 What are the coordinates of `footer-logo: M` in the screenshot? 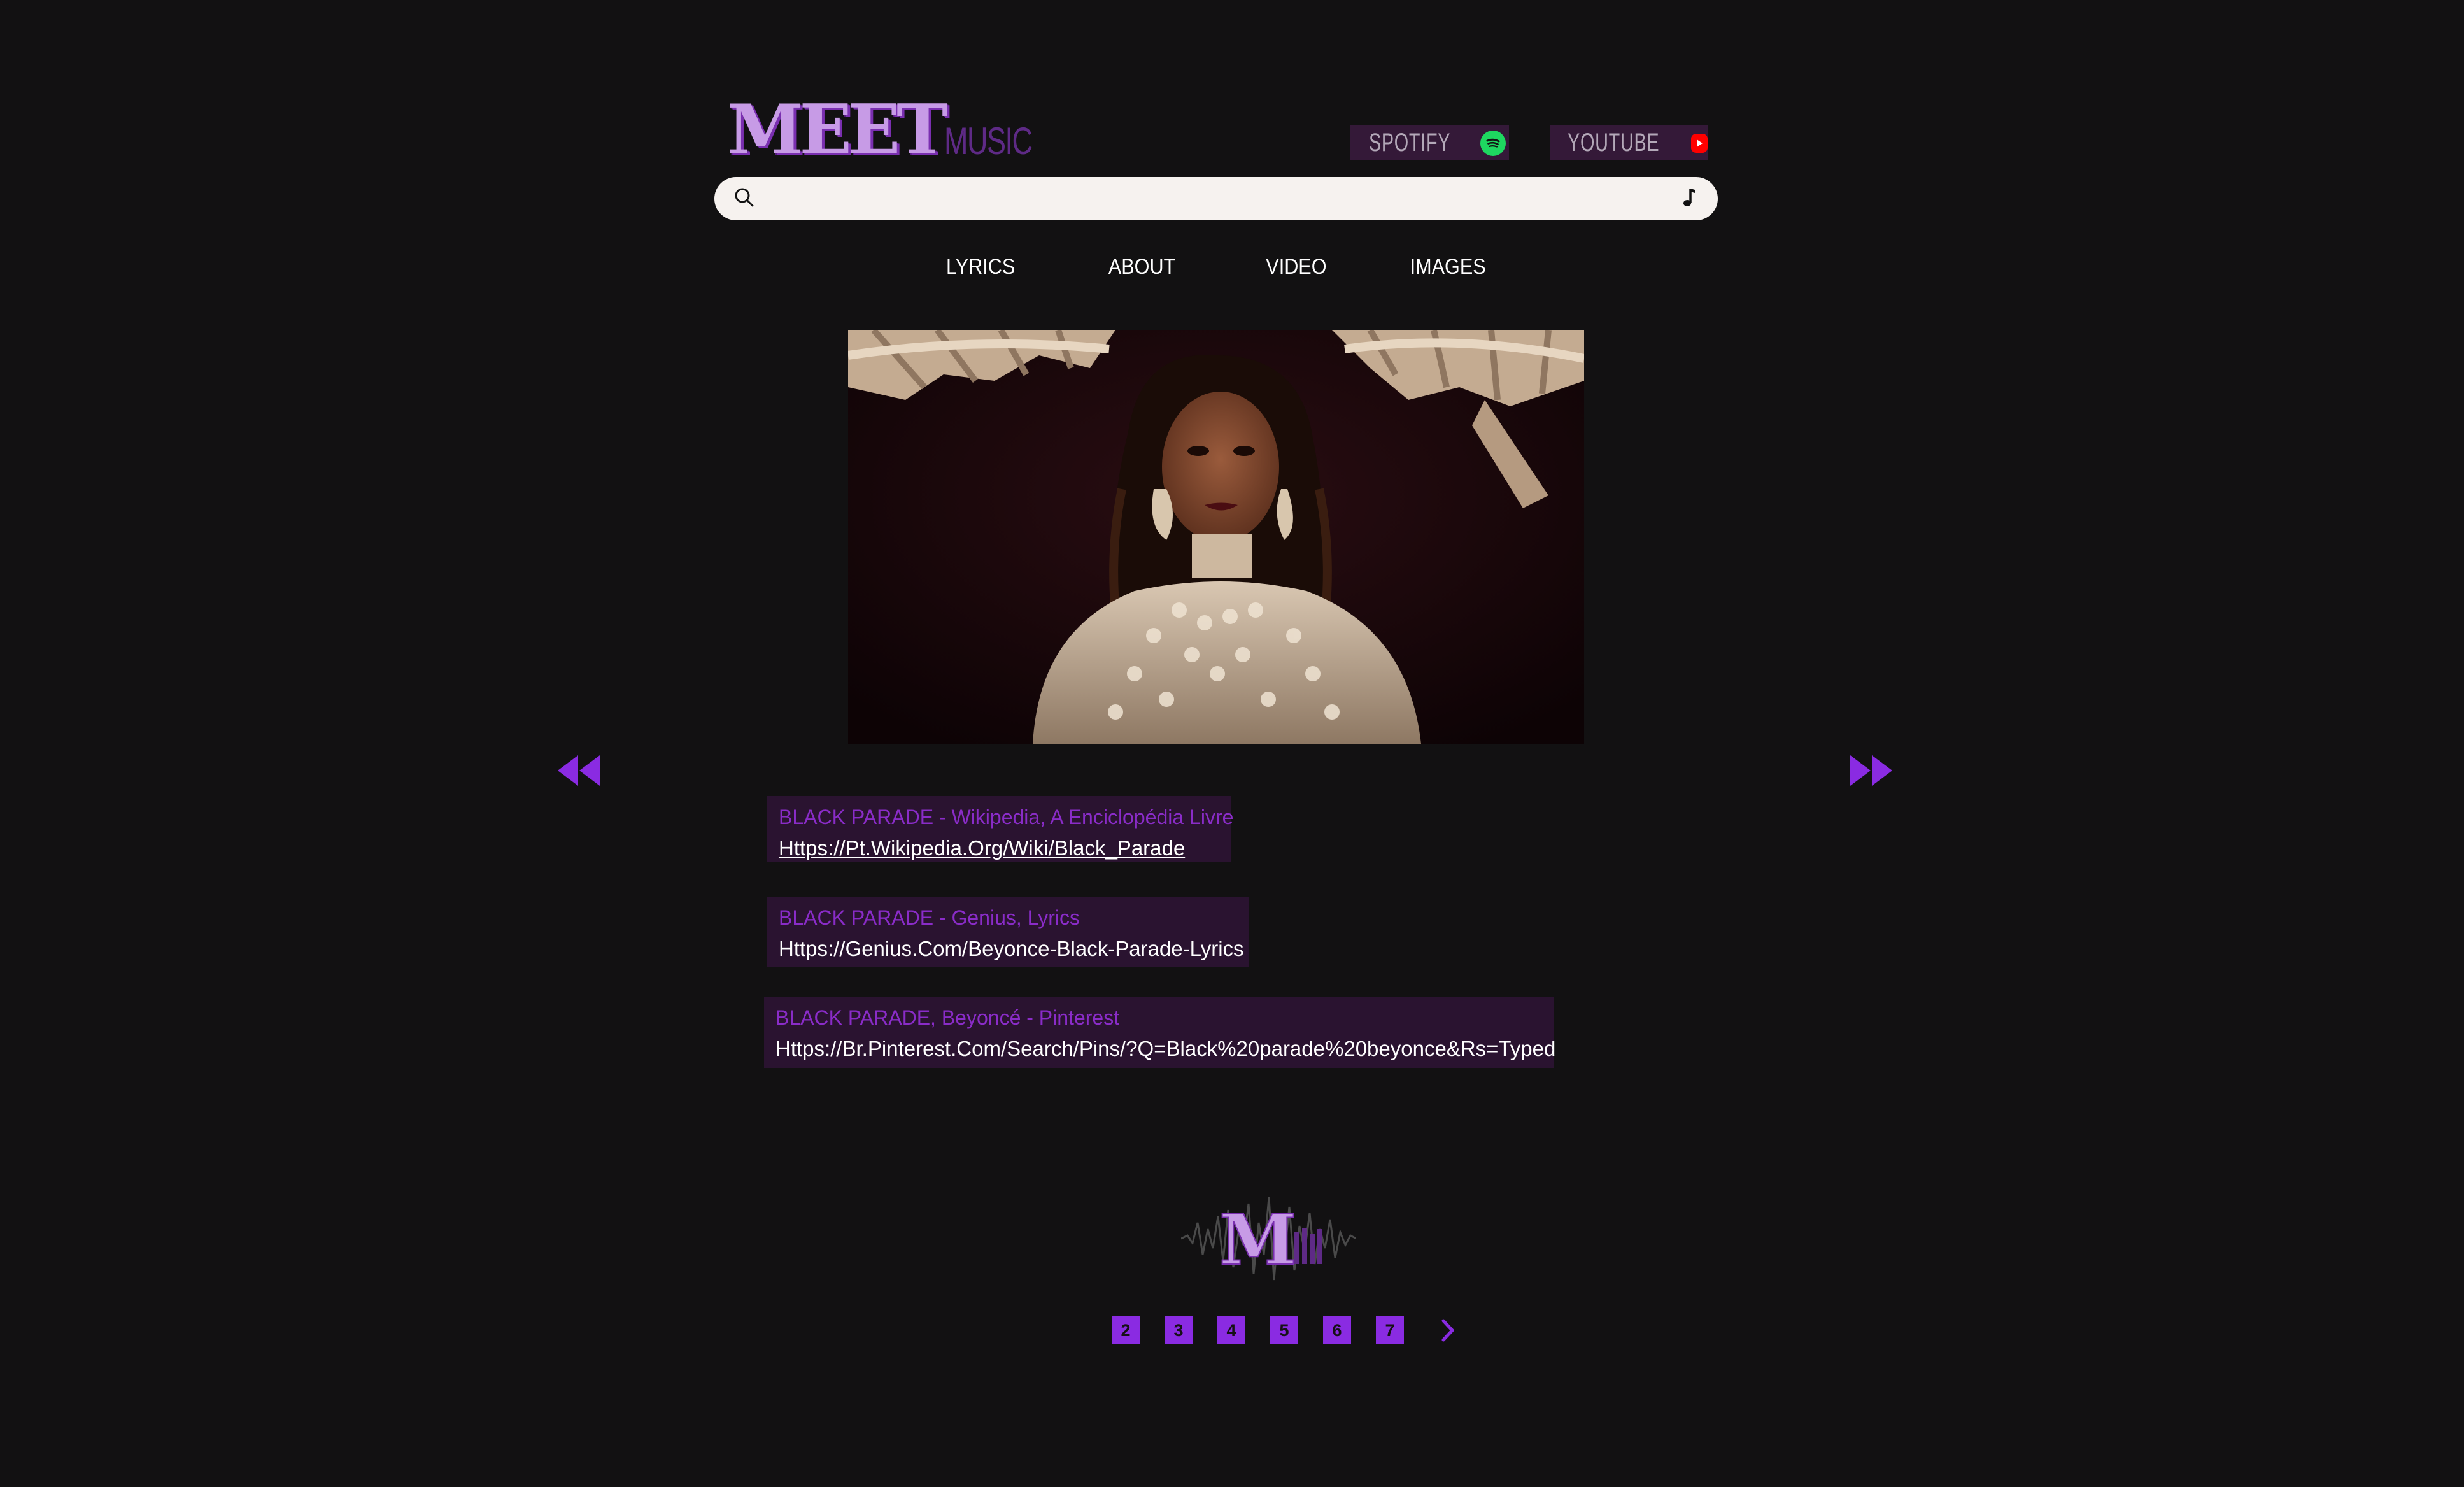 It's located at (1269, 1239).